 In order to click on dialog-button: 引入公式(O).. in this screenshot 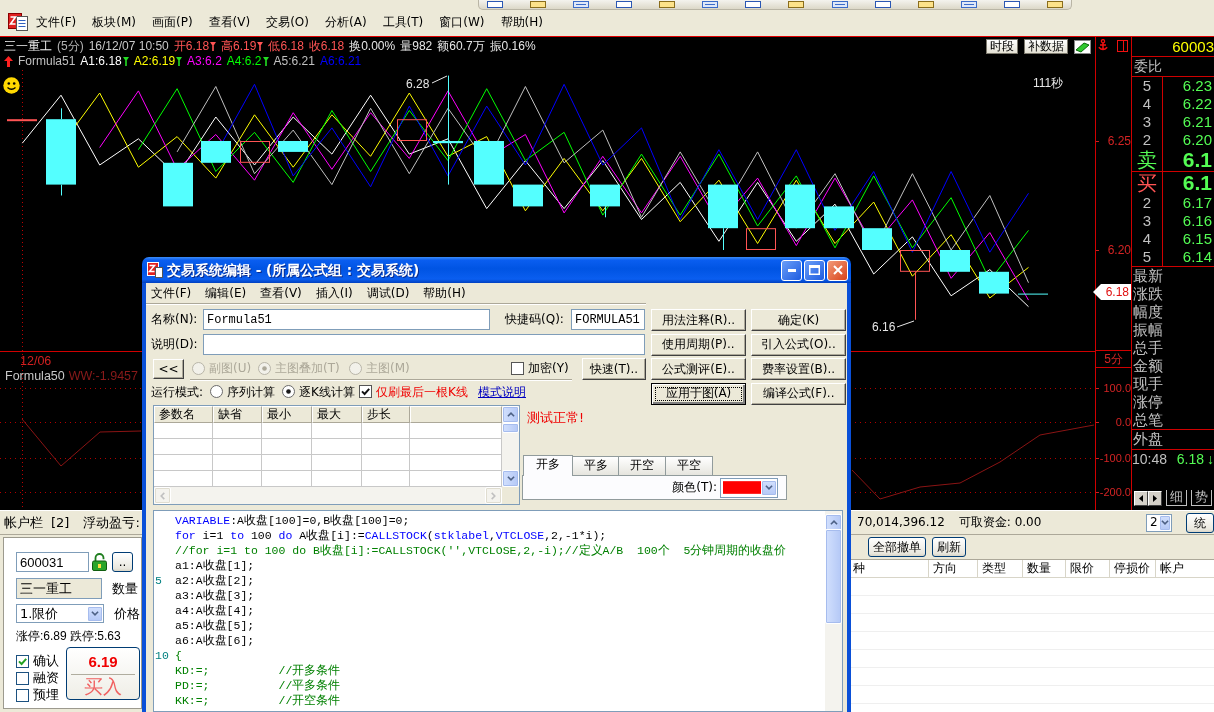, I will do `click(798, 344)`.